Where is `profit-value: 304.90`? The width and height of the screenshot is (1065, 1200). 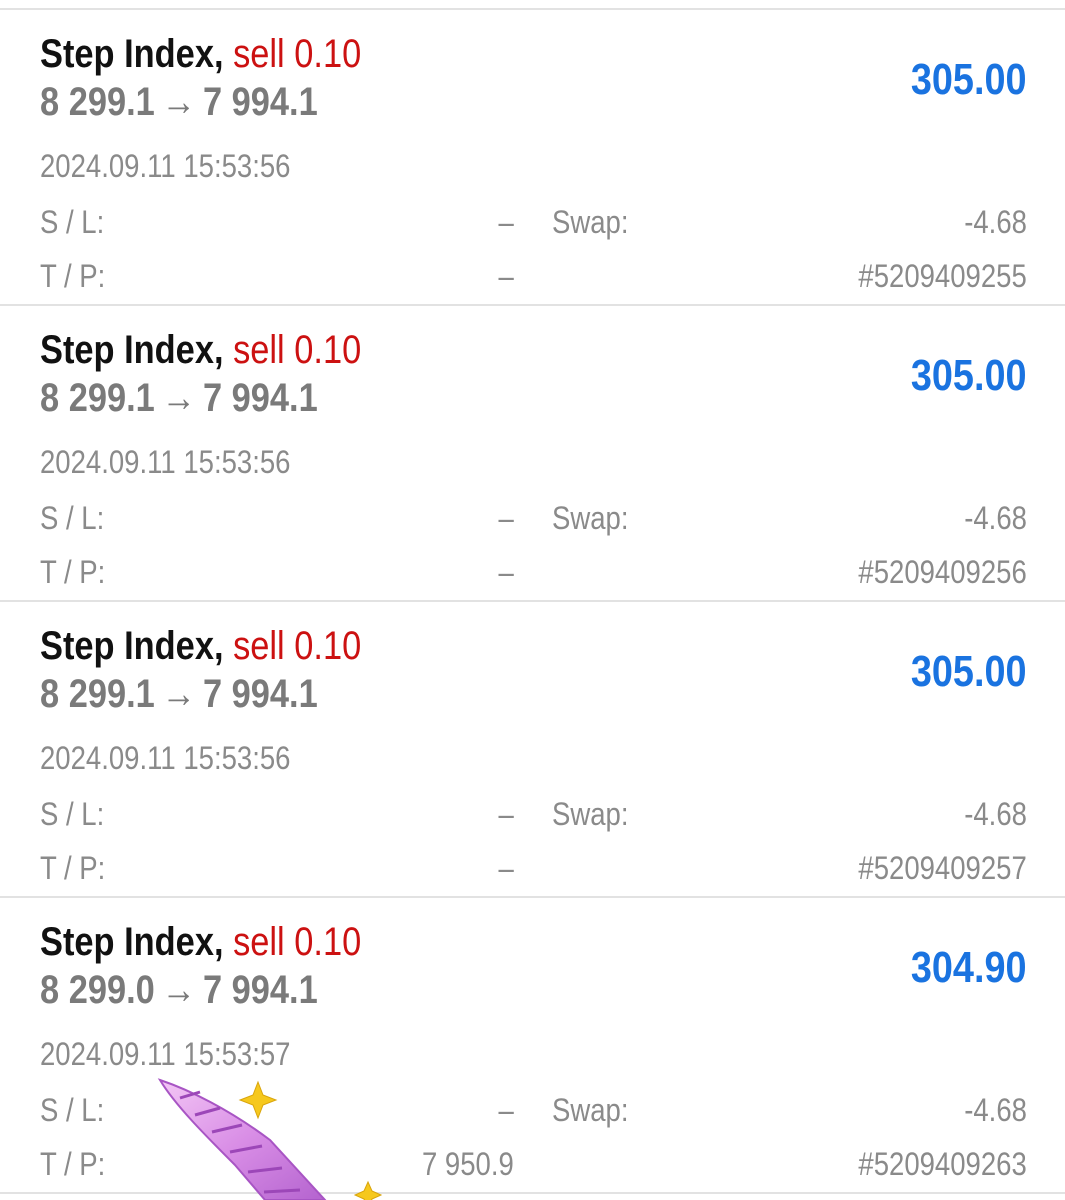
profit-value: 304.90 is located at coordinates (969, 967).